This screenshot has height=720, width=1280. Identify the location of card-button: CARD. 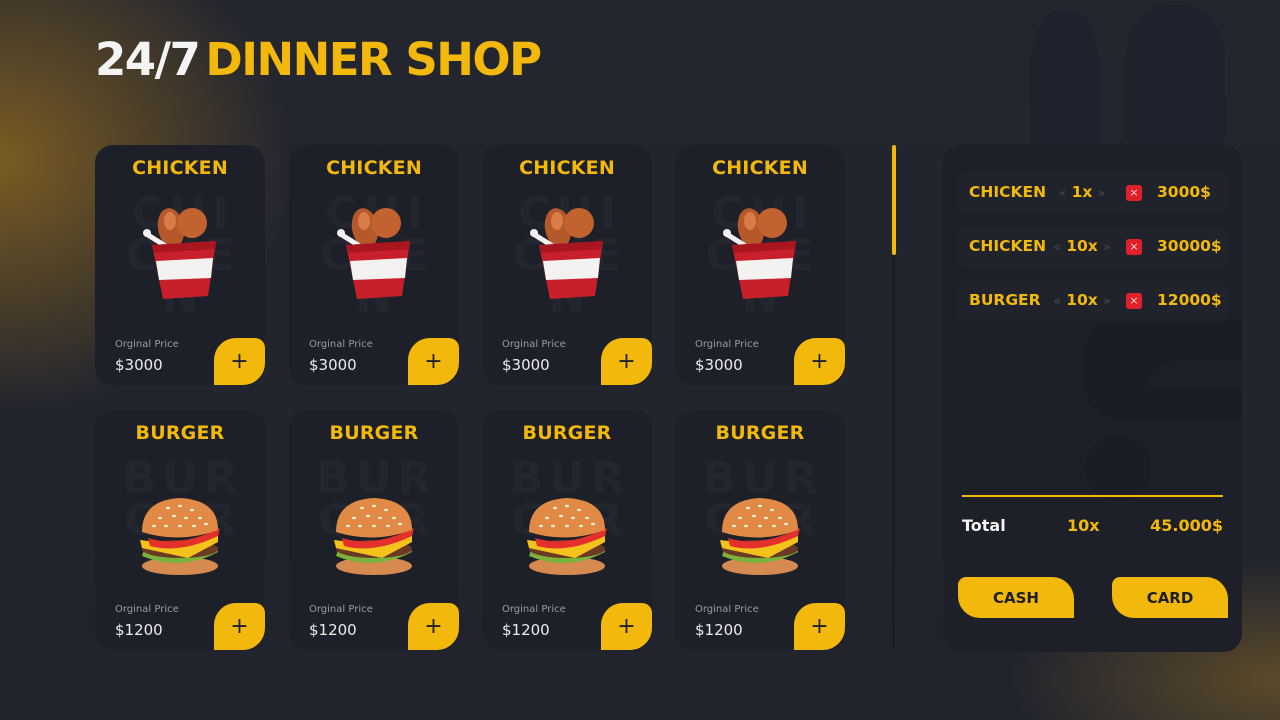
(1170, 597).